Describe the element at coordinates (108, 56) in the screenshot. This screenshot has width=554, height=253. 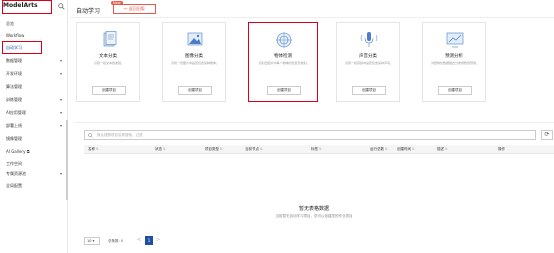
I see `card-title: 文本分类` at that location.